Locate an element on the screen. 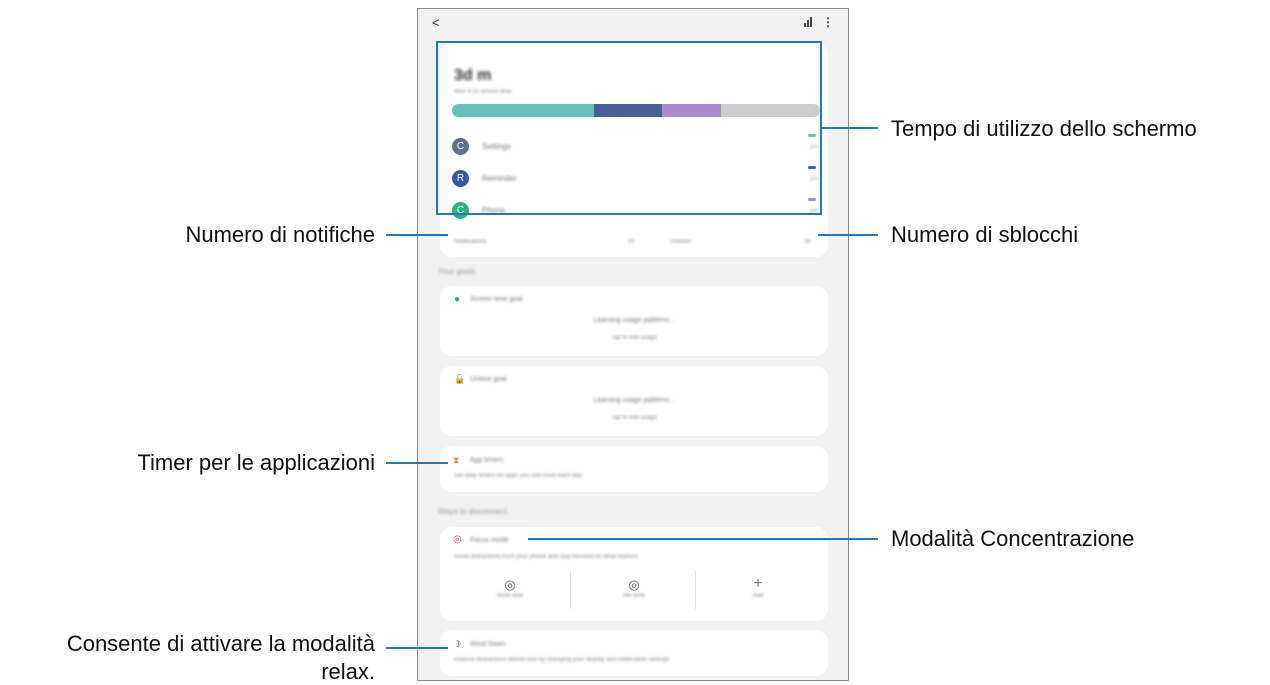  callout-relax-line2: relax. is located at coordinates (348, 671).